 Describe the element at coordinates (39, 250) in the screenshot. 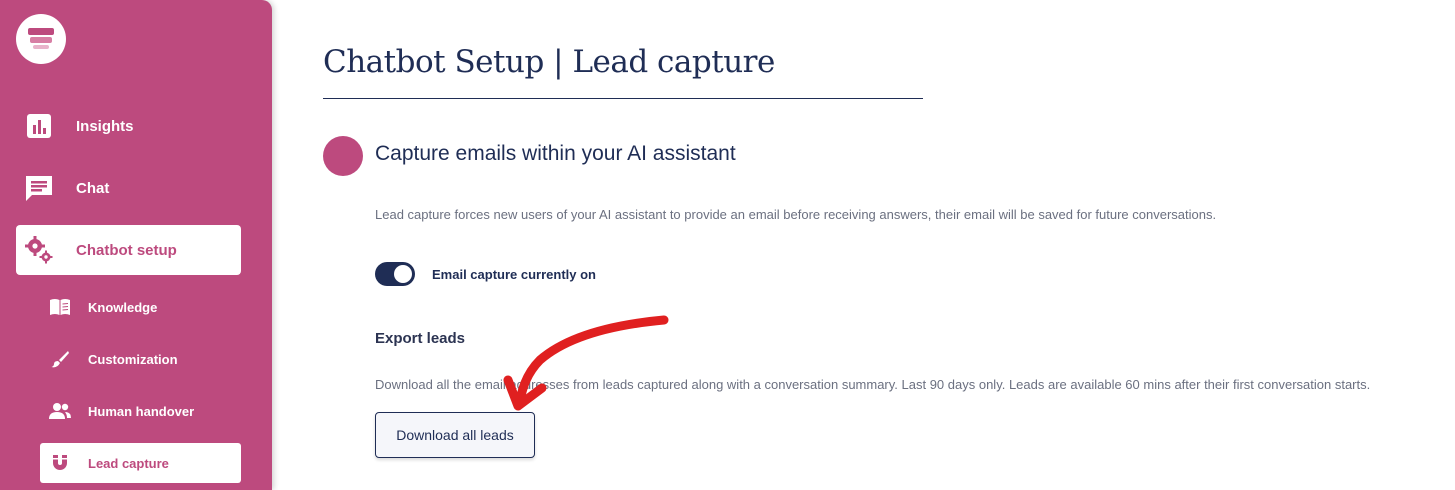

I see `gears-icon` at that location.